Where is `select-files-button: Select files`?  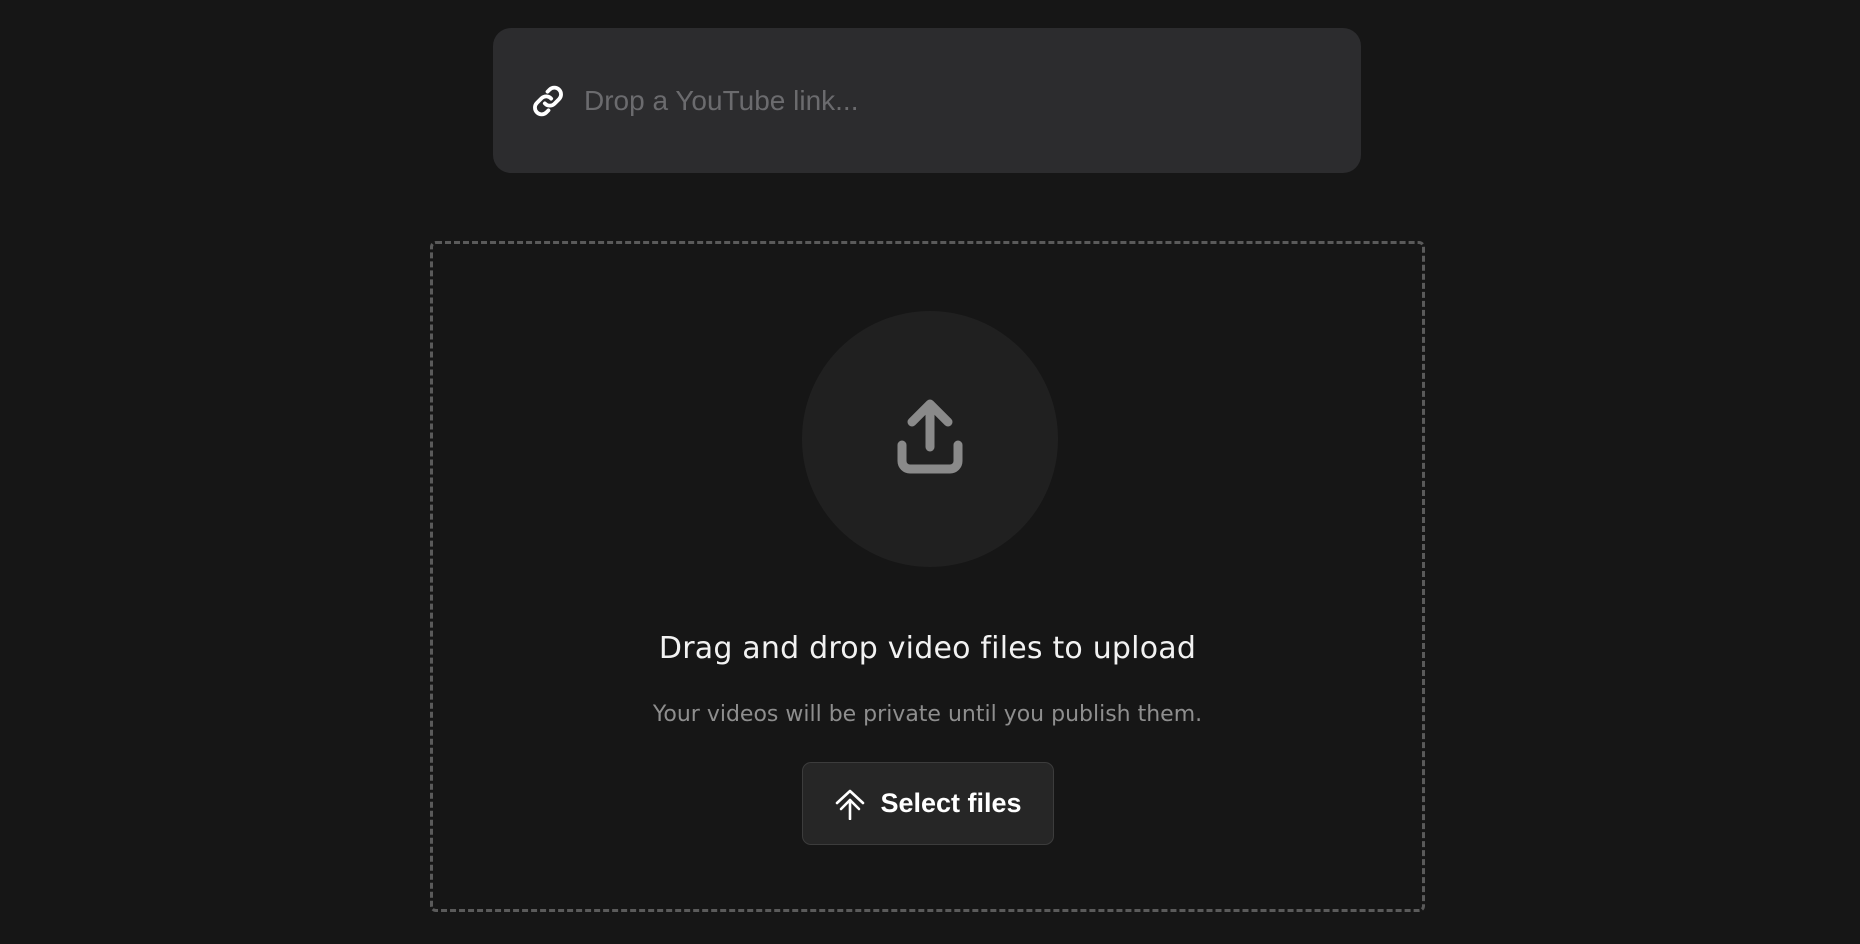 select-files-button: Select files is located at coordinates (928, 803).